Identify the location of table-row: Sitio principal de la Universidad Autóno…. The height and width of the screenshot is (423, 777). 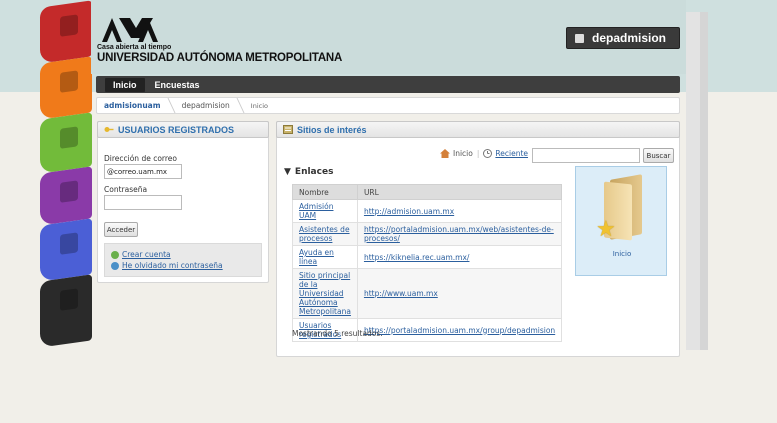
(427, 293).